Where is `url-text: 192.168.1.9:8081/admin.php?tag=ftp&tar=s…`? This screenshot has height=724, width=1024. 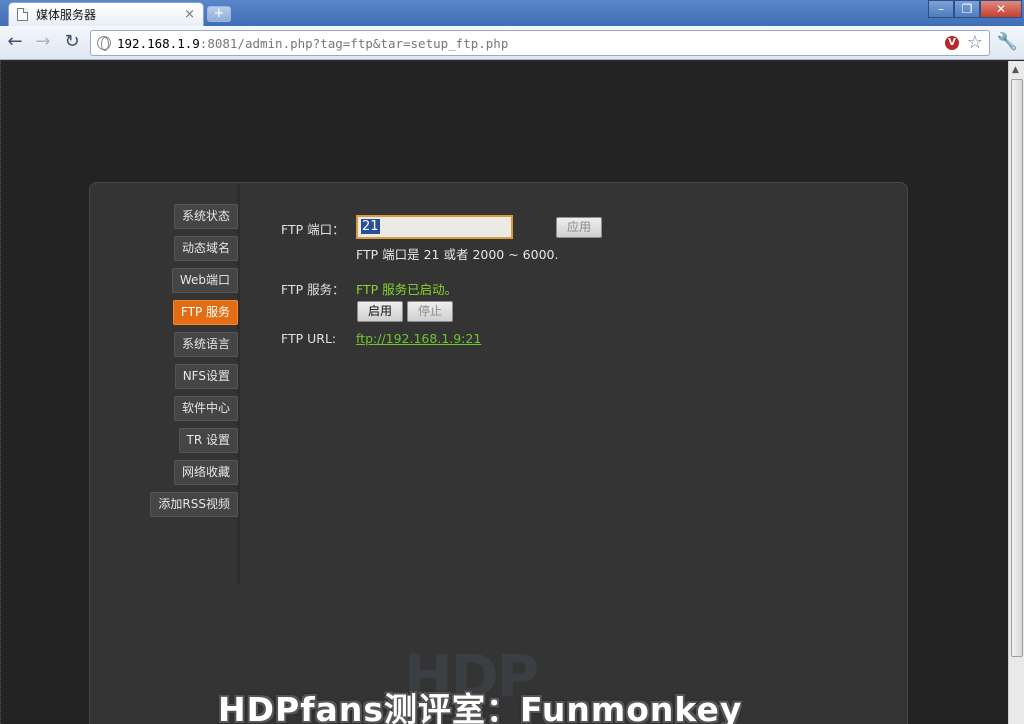 url-text: 192.168.1.9:8081/admin.php?tag=ftp&tar=s… is located at coordinates (312, 43).